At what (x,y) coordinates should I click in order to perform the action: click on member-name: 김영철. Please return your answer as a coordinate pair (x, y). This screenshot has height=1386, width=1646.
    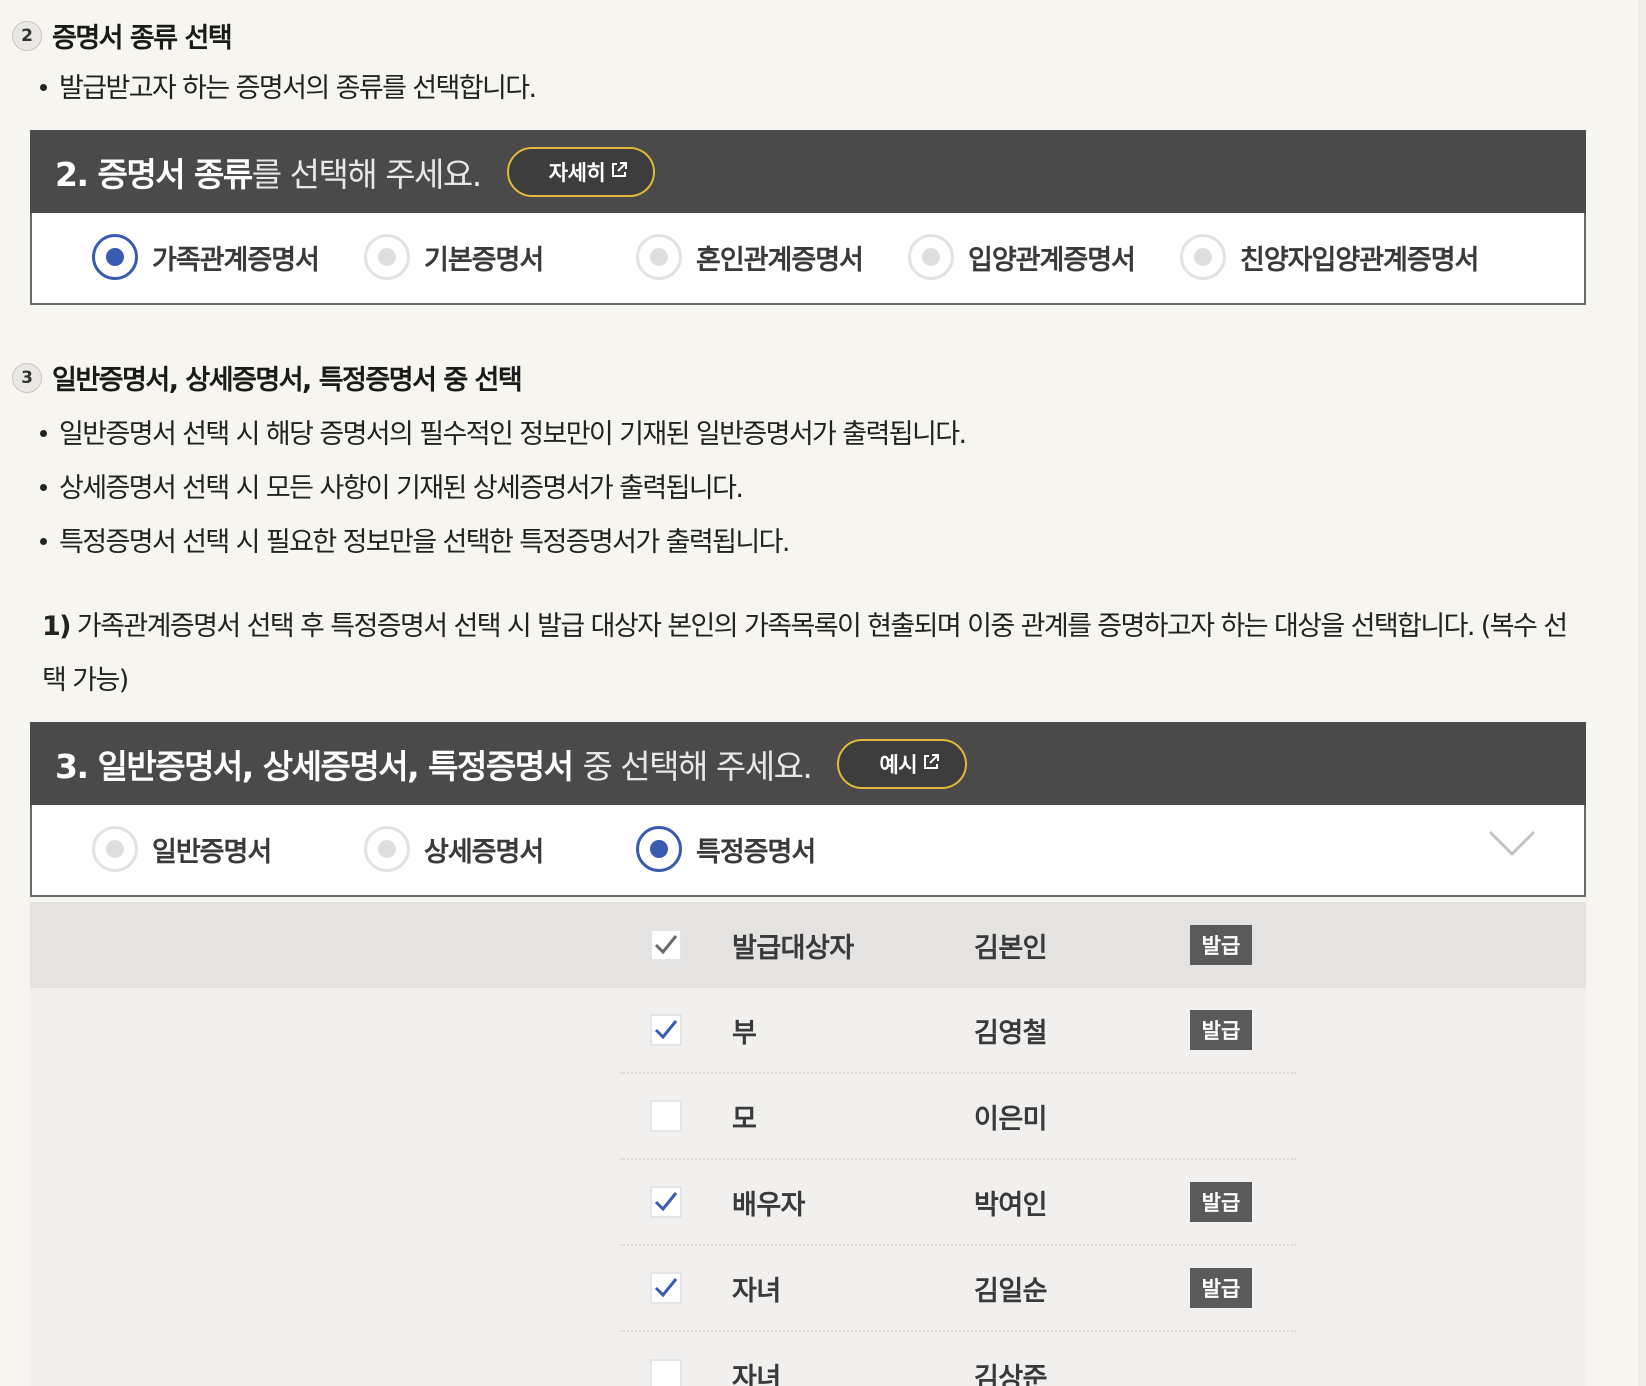
    Looking at the image, I should click on (1011, 1033).